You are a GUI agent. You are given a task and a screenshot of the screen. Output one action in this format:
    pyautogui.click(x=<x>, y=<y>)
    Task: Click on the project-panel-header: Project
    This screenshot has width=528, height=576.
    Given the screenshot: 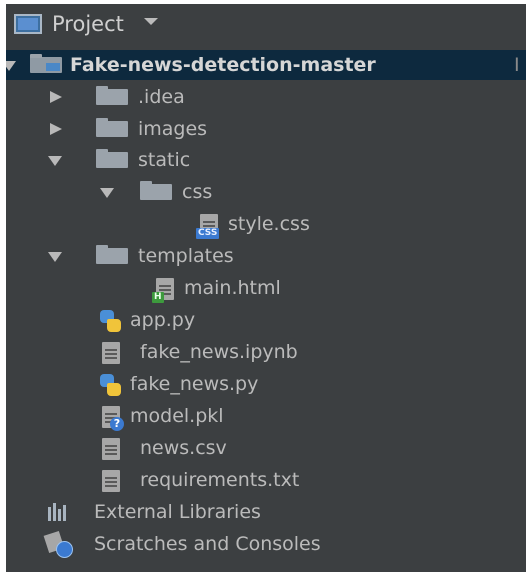 What is the action you would take?
    pyautogui.click(x=266, y=23)
    